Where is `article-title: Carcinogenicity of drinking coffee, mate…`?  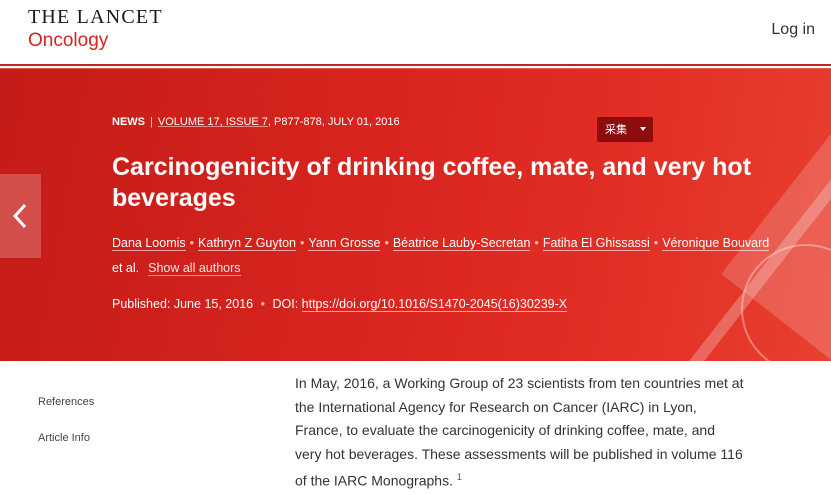 article-title: Carcinogenicity of drinking coffee, mate… is located at coordinates (432, 182).